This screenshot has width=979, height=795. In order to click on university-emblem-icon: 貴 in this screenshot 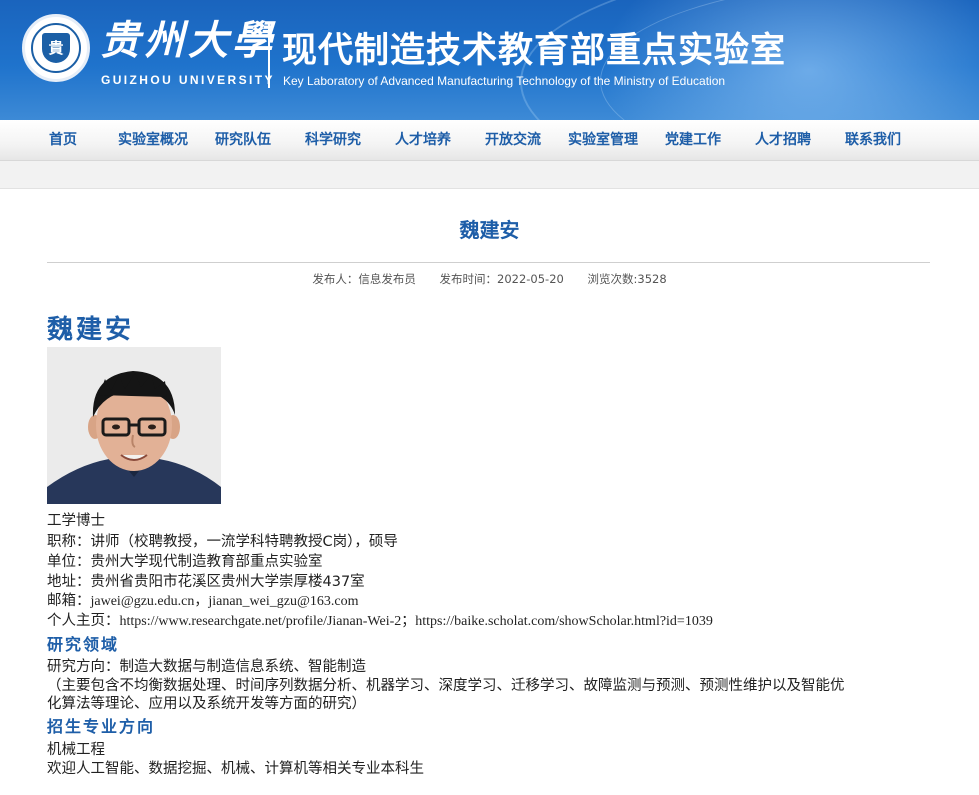, I will do `click(56, 48)`.